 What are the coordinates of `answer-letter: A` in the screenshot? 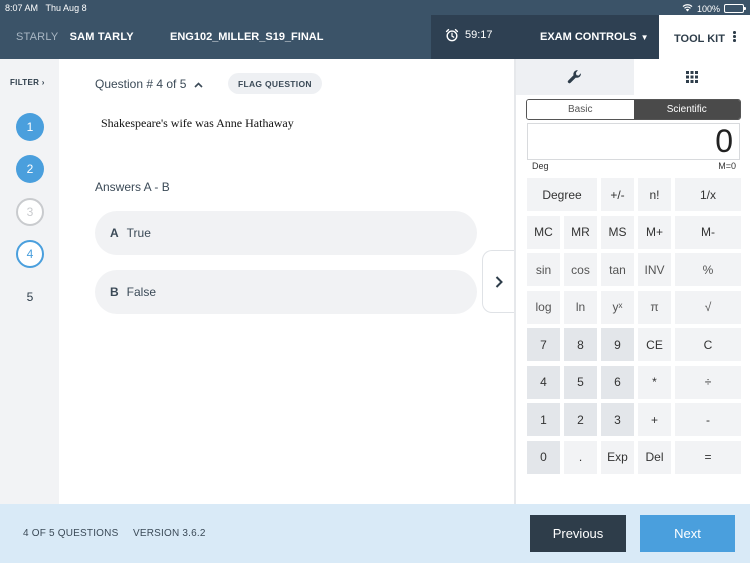 It's located at (114, 233).